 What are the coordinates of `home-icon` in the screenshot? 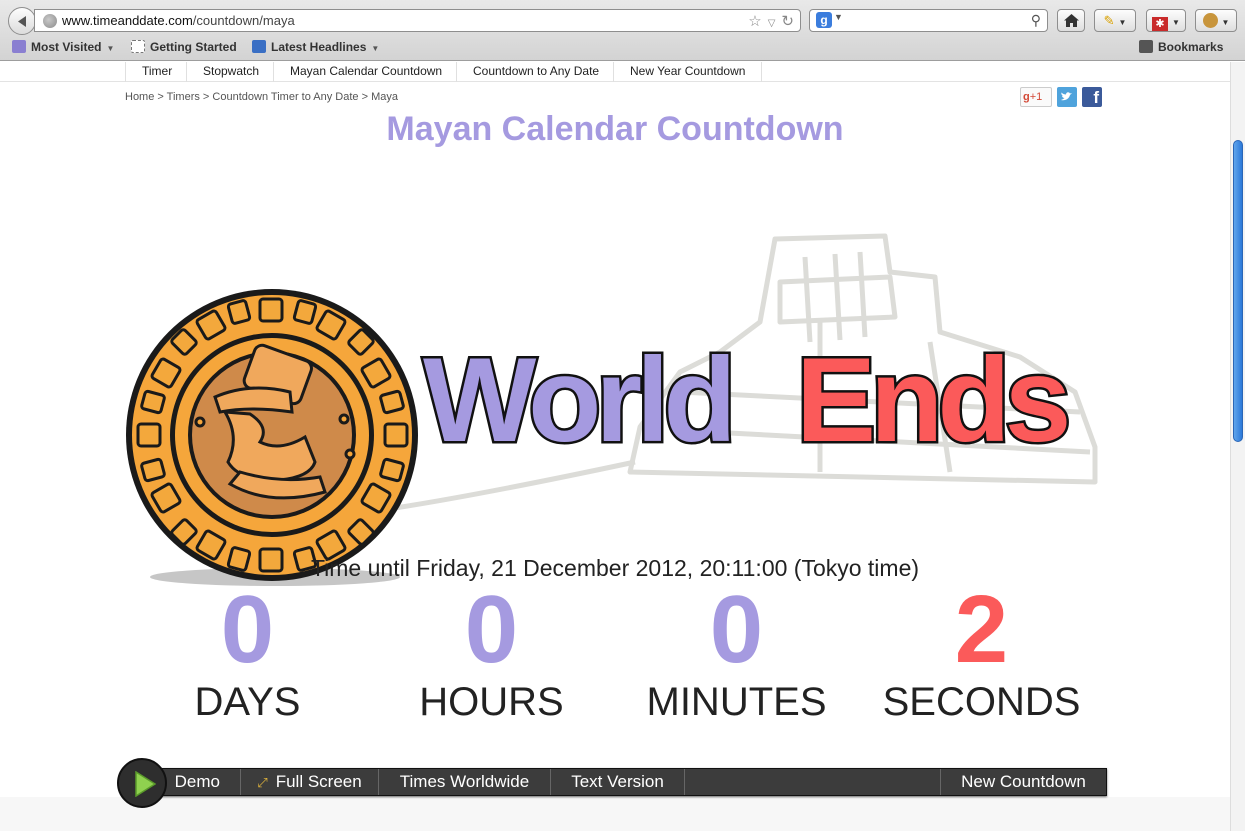 It's located at (1071, 20).